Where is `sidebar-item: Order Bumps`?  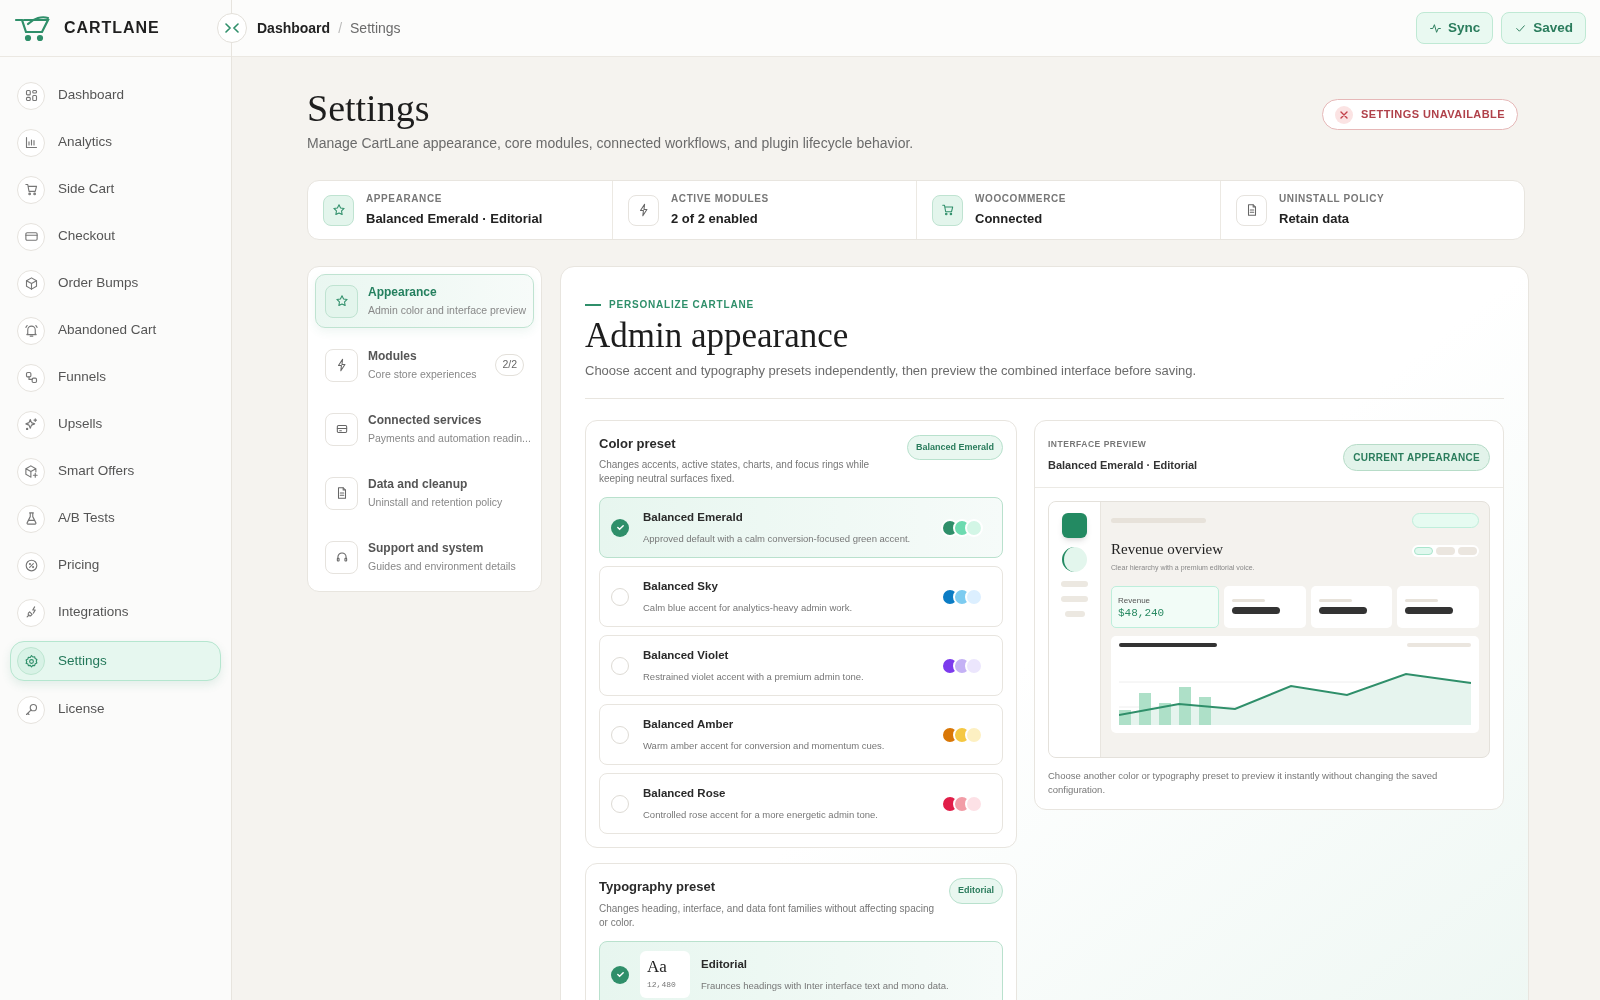
sidebar-item: Order Bumps is located at coordinates (115, 283).